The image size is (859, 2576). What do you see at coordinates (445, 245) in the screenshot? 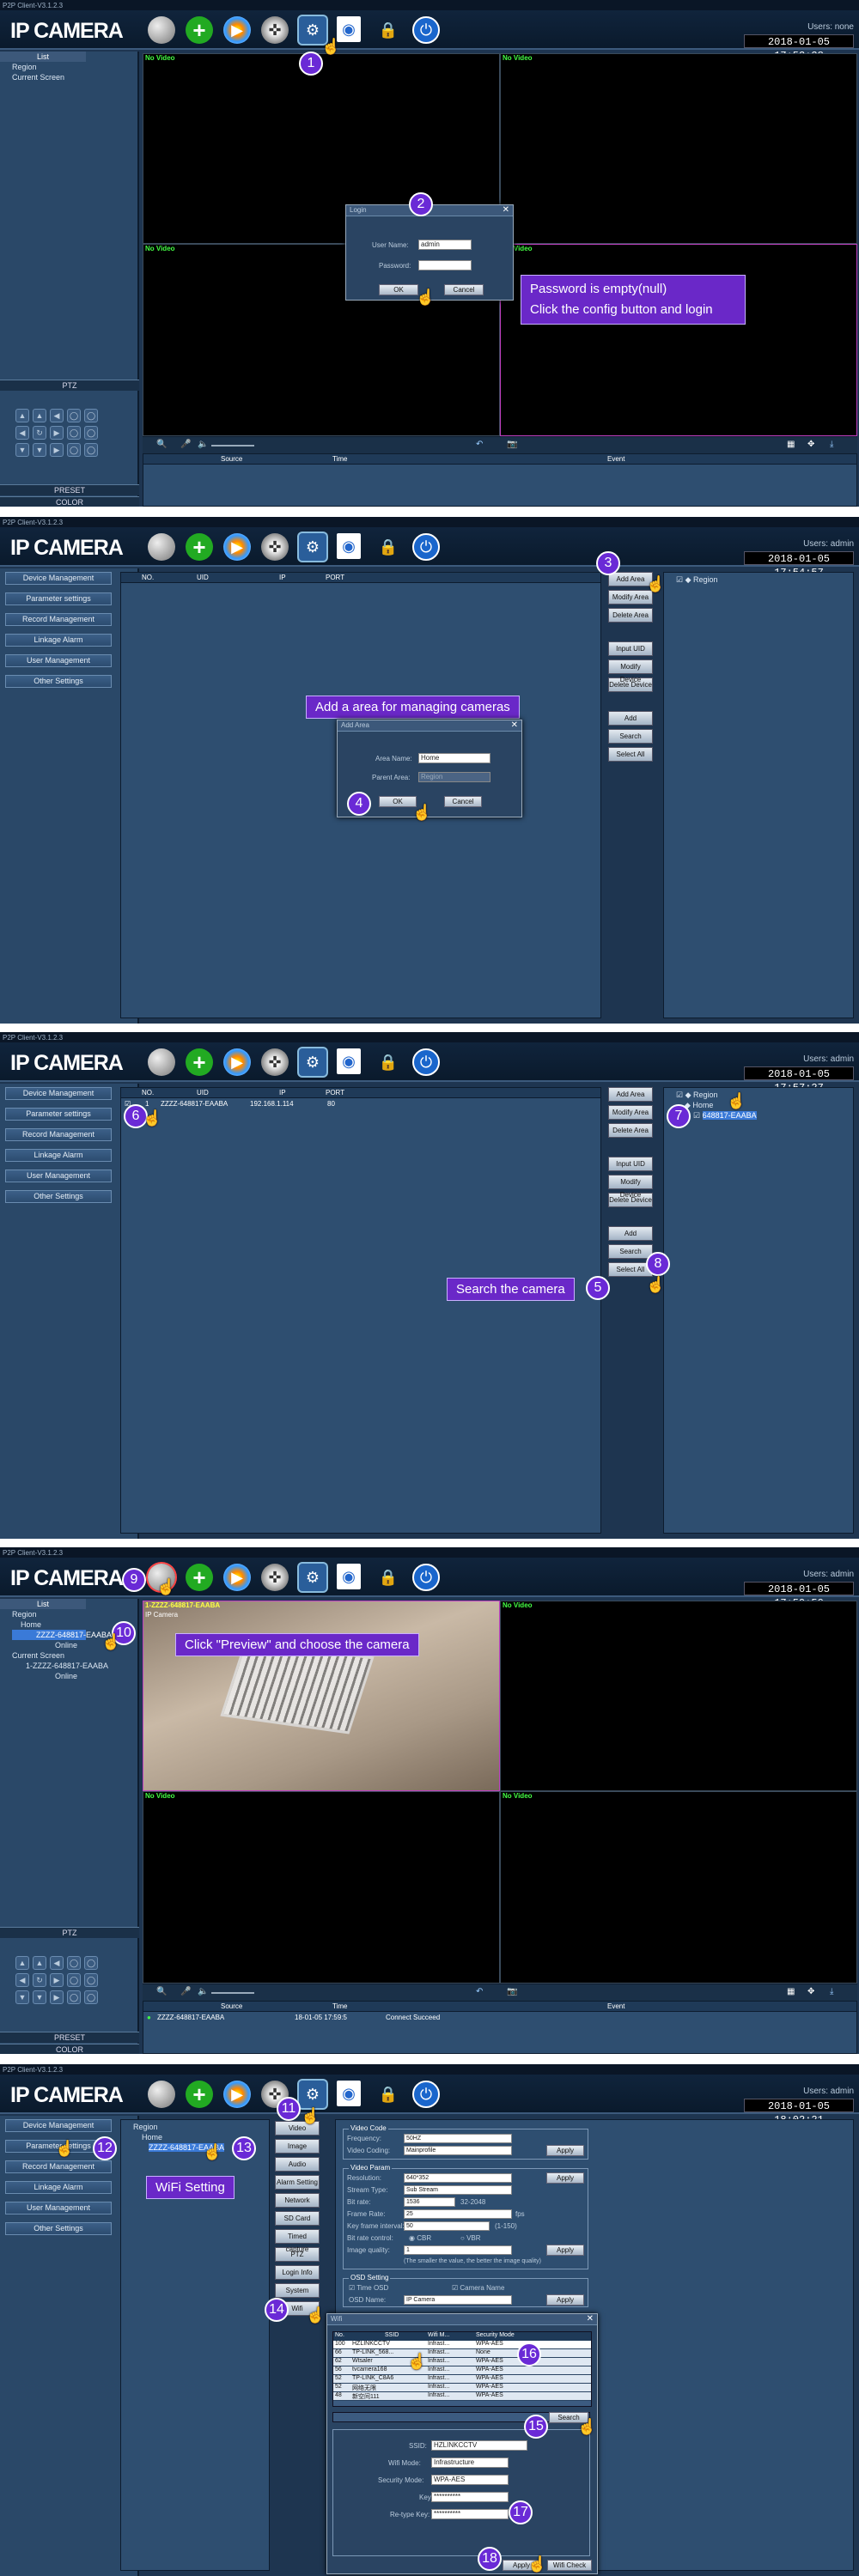
I see `user-select: admin` at bounding box center [445, 245].